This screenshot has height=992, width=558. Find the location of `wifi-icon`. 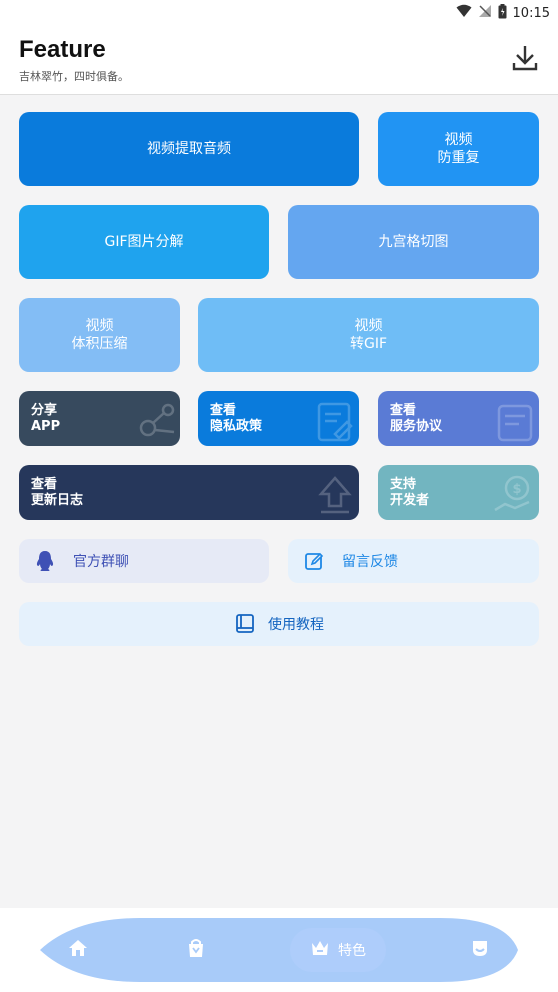

wifi-icon is located at coordinates (464, 13).